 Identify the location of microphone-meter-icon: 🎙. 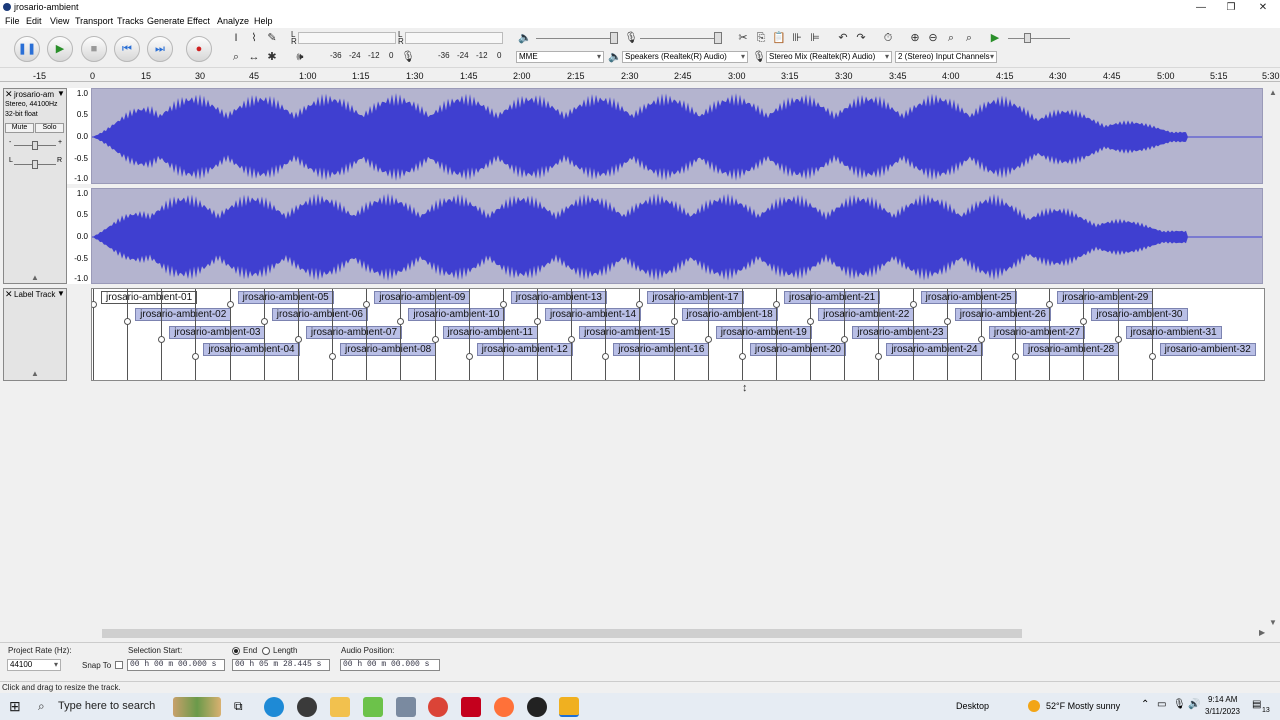
(408, 57).